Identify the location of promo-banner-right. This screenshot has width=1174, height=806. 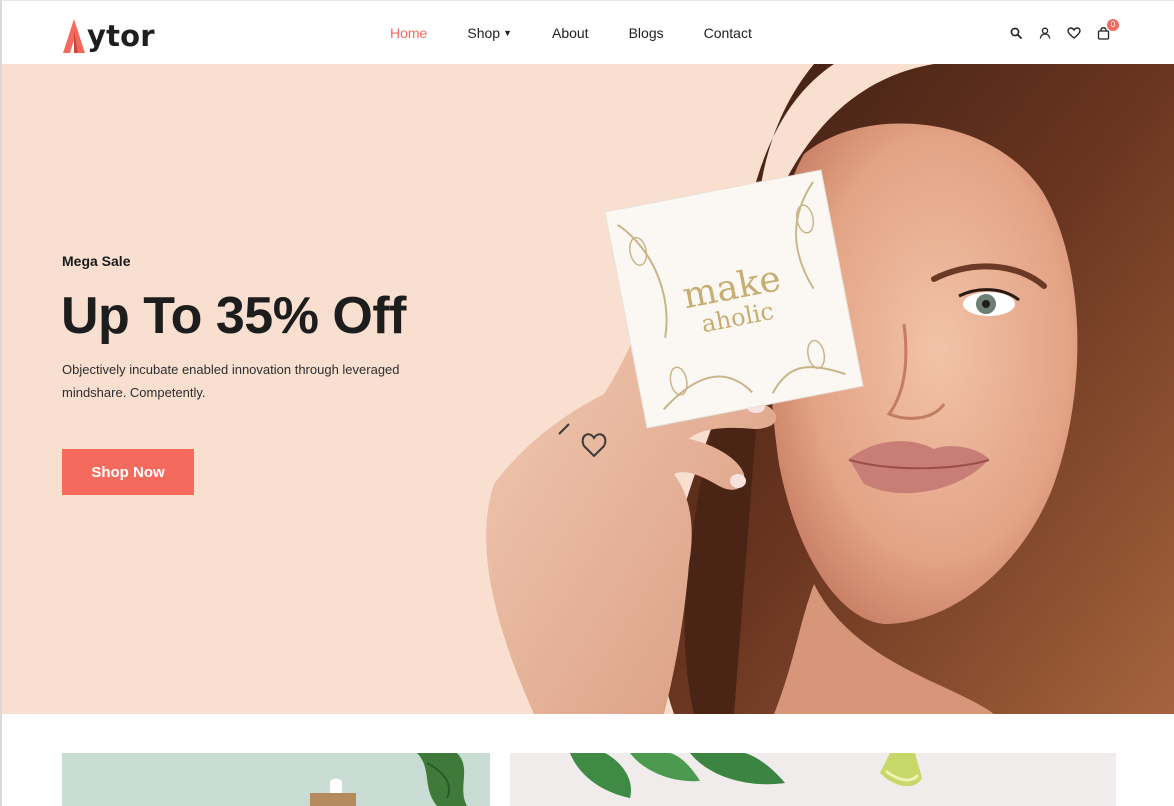
(813, 779).